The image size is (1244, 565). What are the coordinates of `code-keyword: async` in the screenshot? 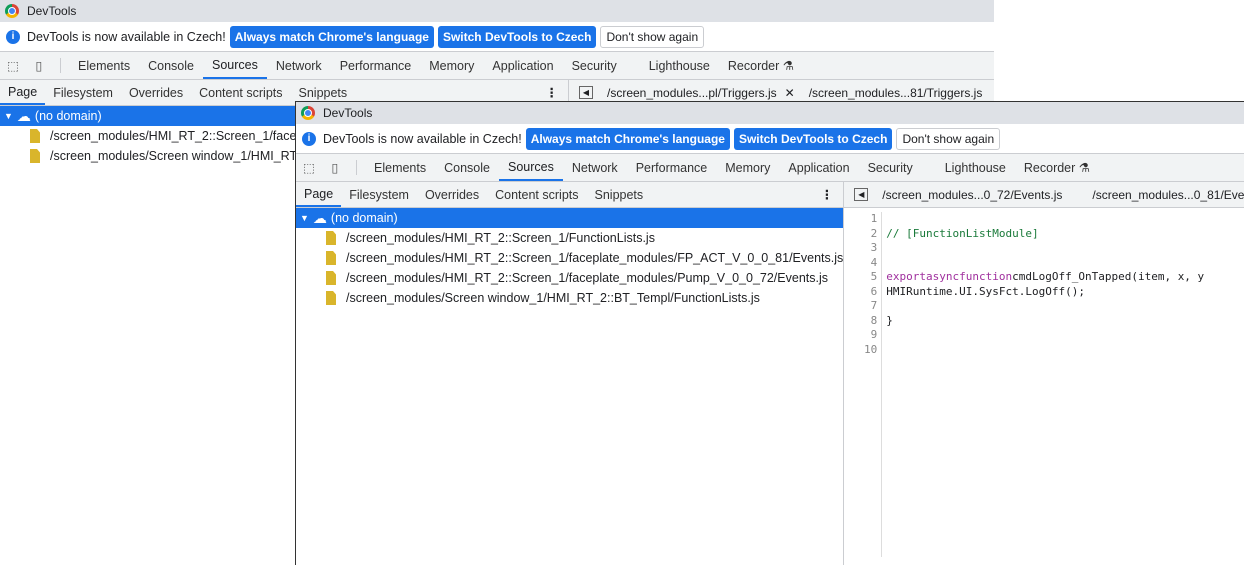 It's located at (943, 276).